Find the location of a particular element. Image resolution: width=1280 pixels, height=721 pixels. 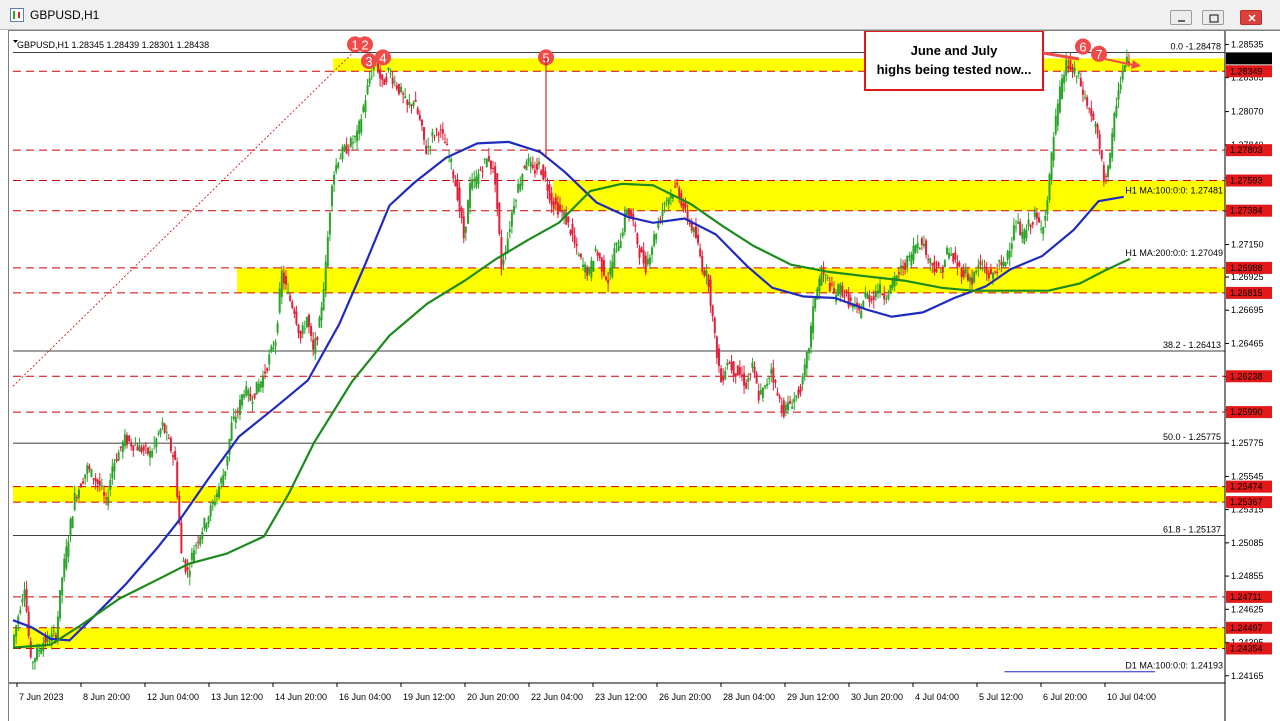

close-button is located at coordinates (1251, 17).